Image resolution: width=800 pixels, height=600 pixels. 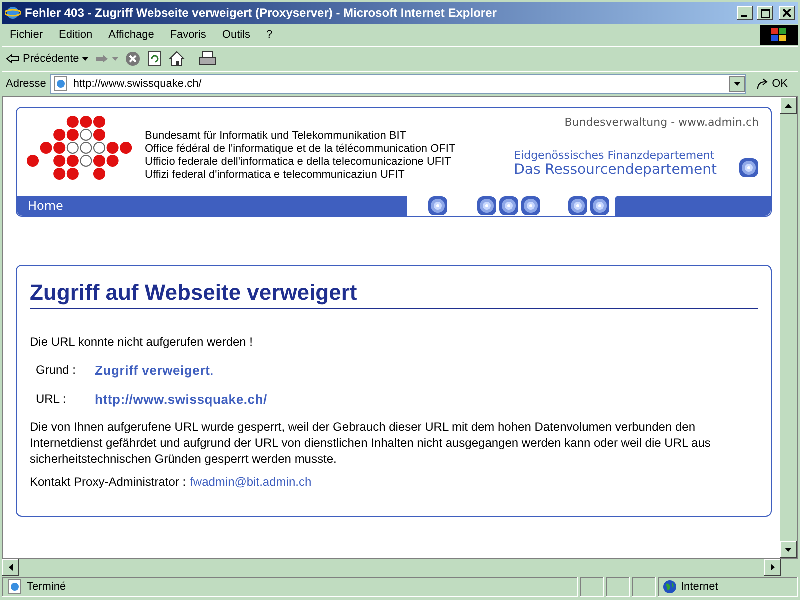 I want to click on department-title: Das Ressourcendepartement, so click(x=615, y=170).